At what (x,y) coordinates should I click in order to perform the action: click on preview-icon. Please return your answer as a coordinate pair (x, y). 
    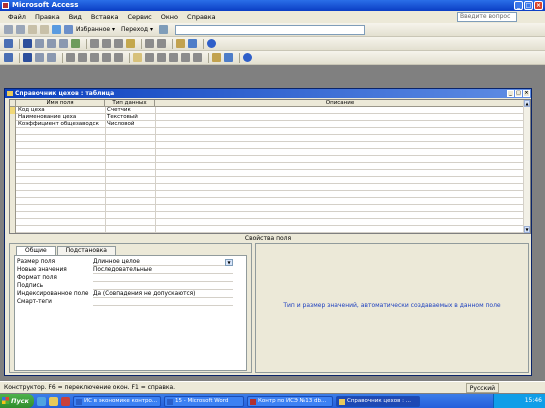
    Looking at the image, I should click on (63, 43).